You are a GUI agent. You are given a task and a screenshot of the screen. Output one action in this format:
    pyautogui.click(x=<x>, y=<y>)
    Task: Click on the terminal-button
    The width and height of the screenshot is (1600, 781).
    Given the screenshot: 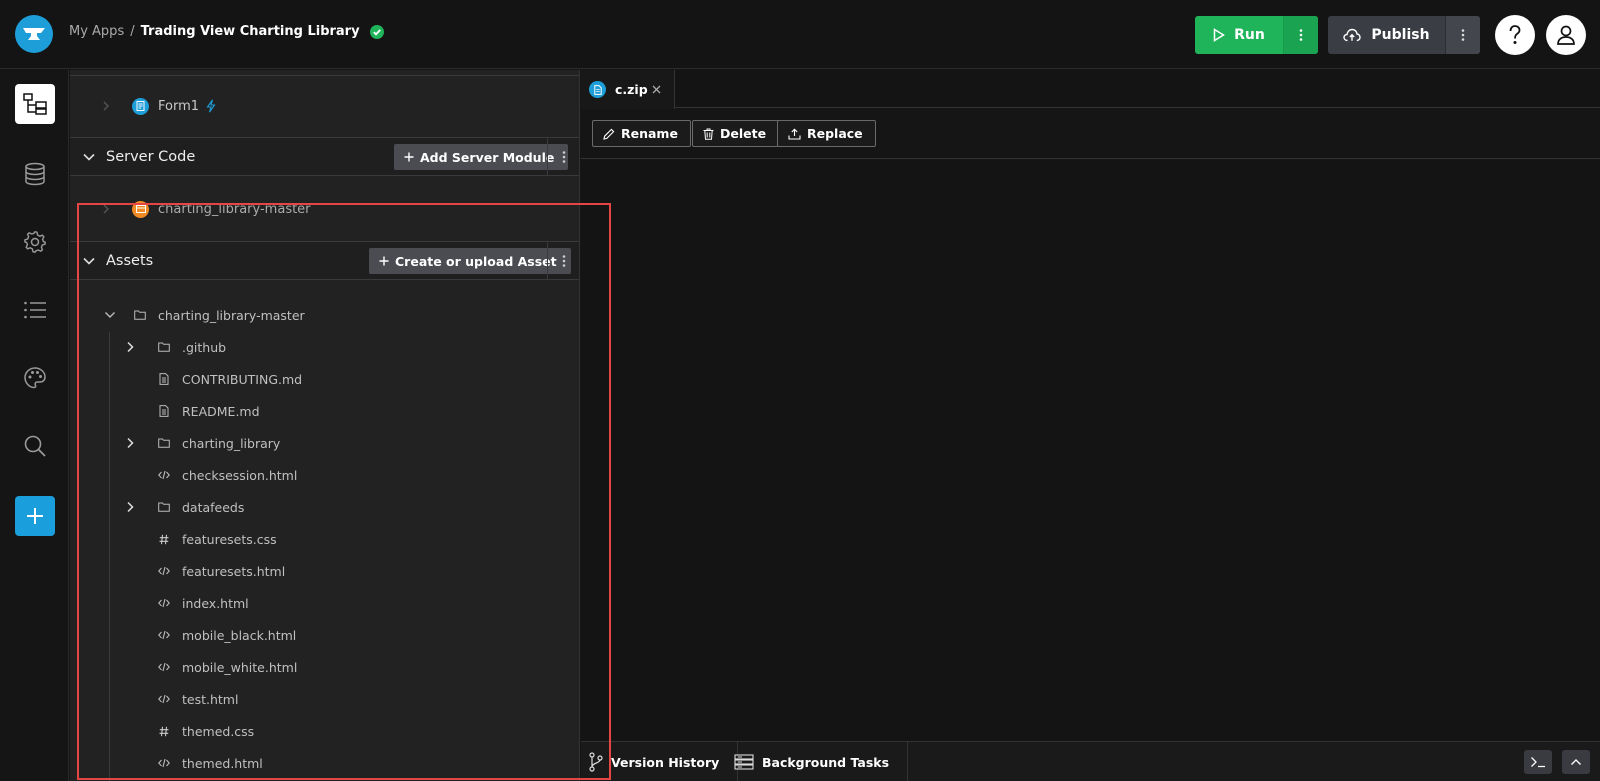 What is the action you would take?
    pyautogui.click(x=1538, y=762)
    